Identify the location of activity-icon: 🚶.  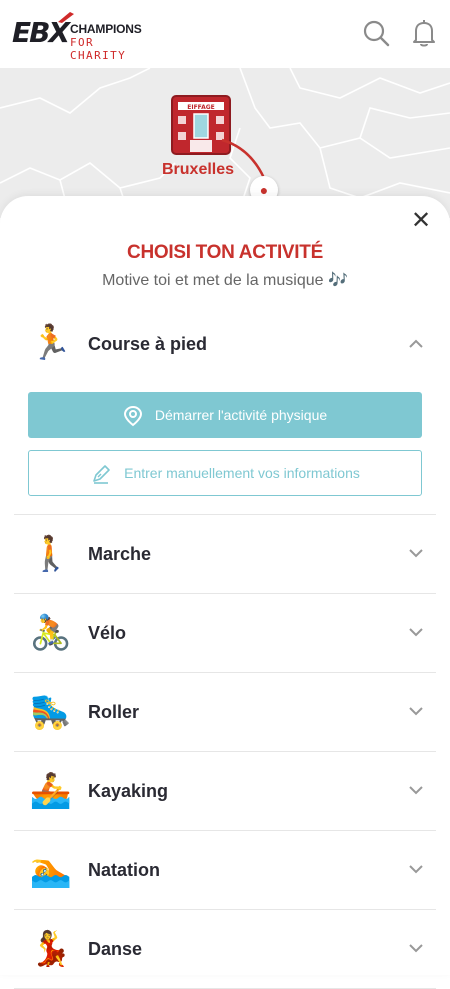
(51, 554).